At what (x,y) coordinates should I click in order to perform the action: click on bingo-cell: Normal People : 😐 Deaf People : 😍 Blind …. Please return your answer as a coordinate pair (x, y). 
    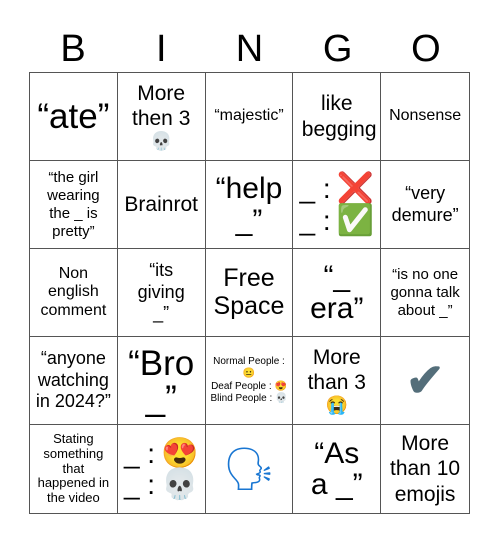
    Looking at the image, I should click on (249, 381).